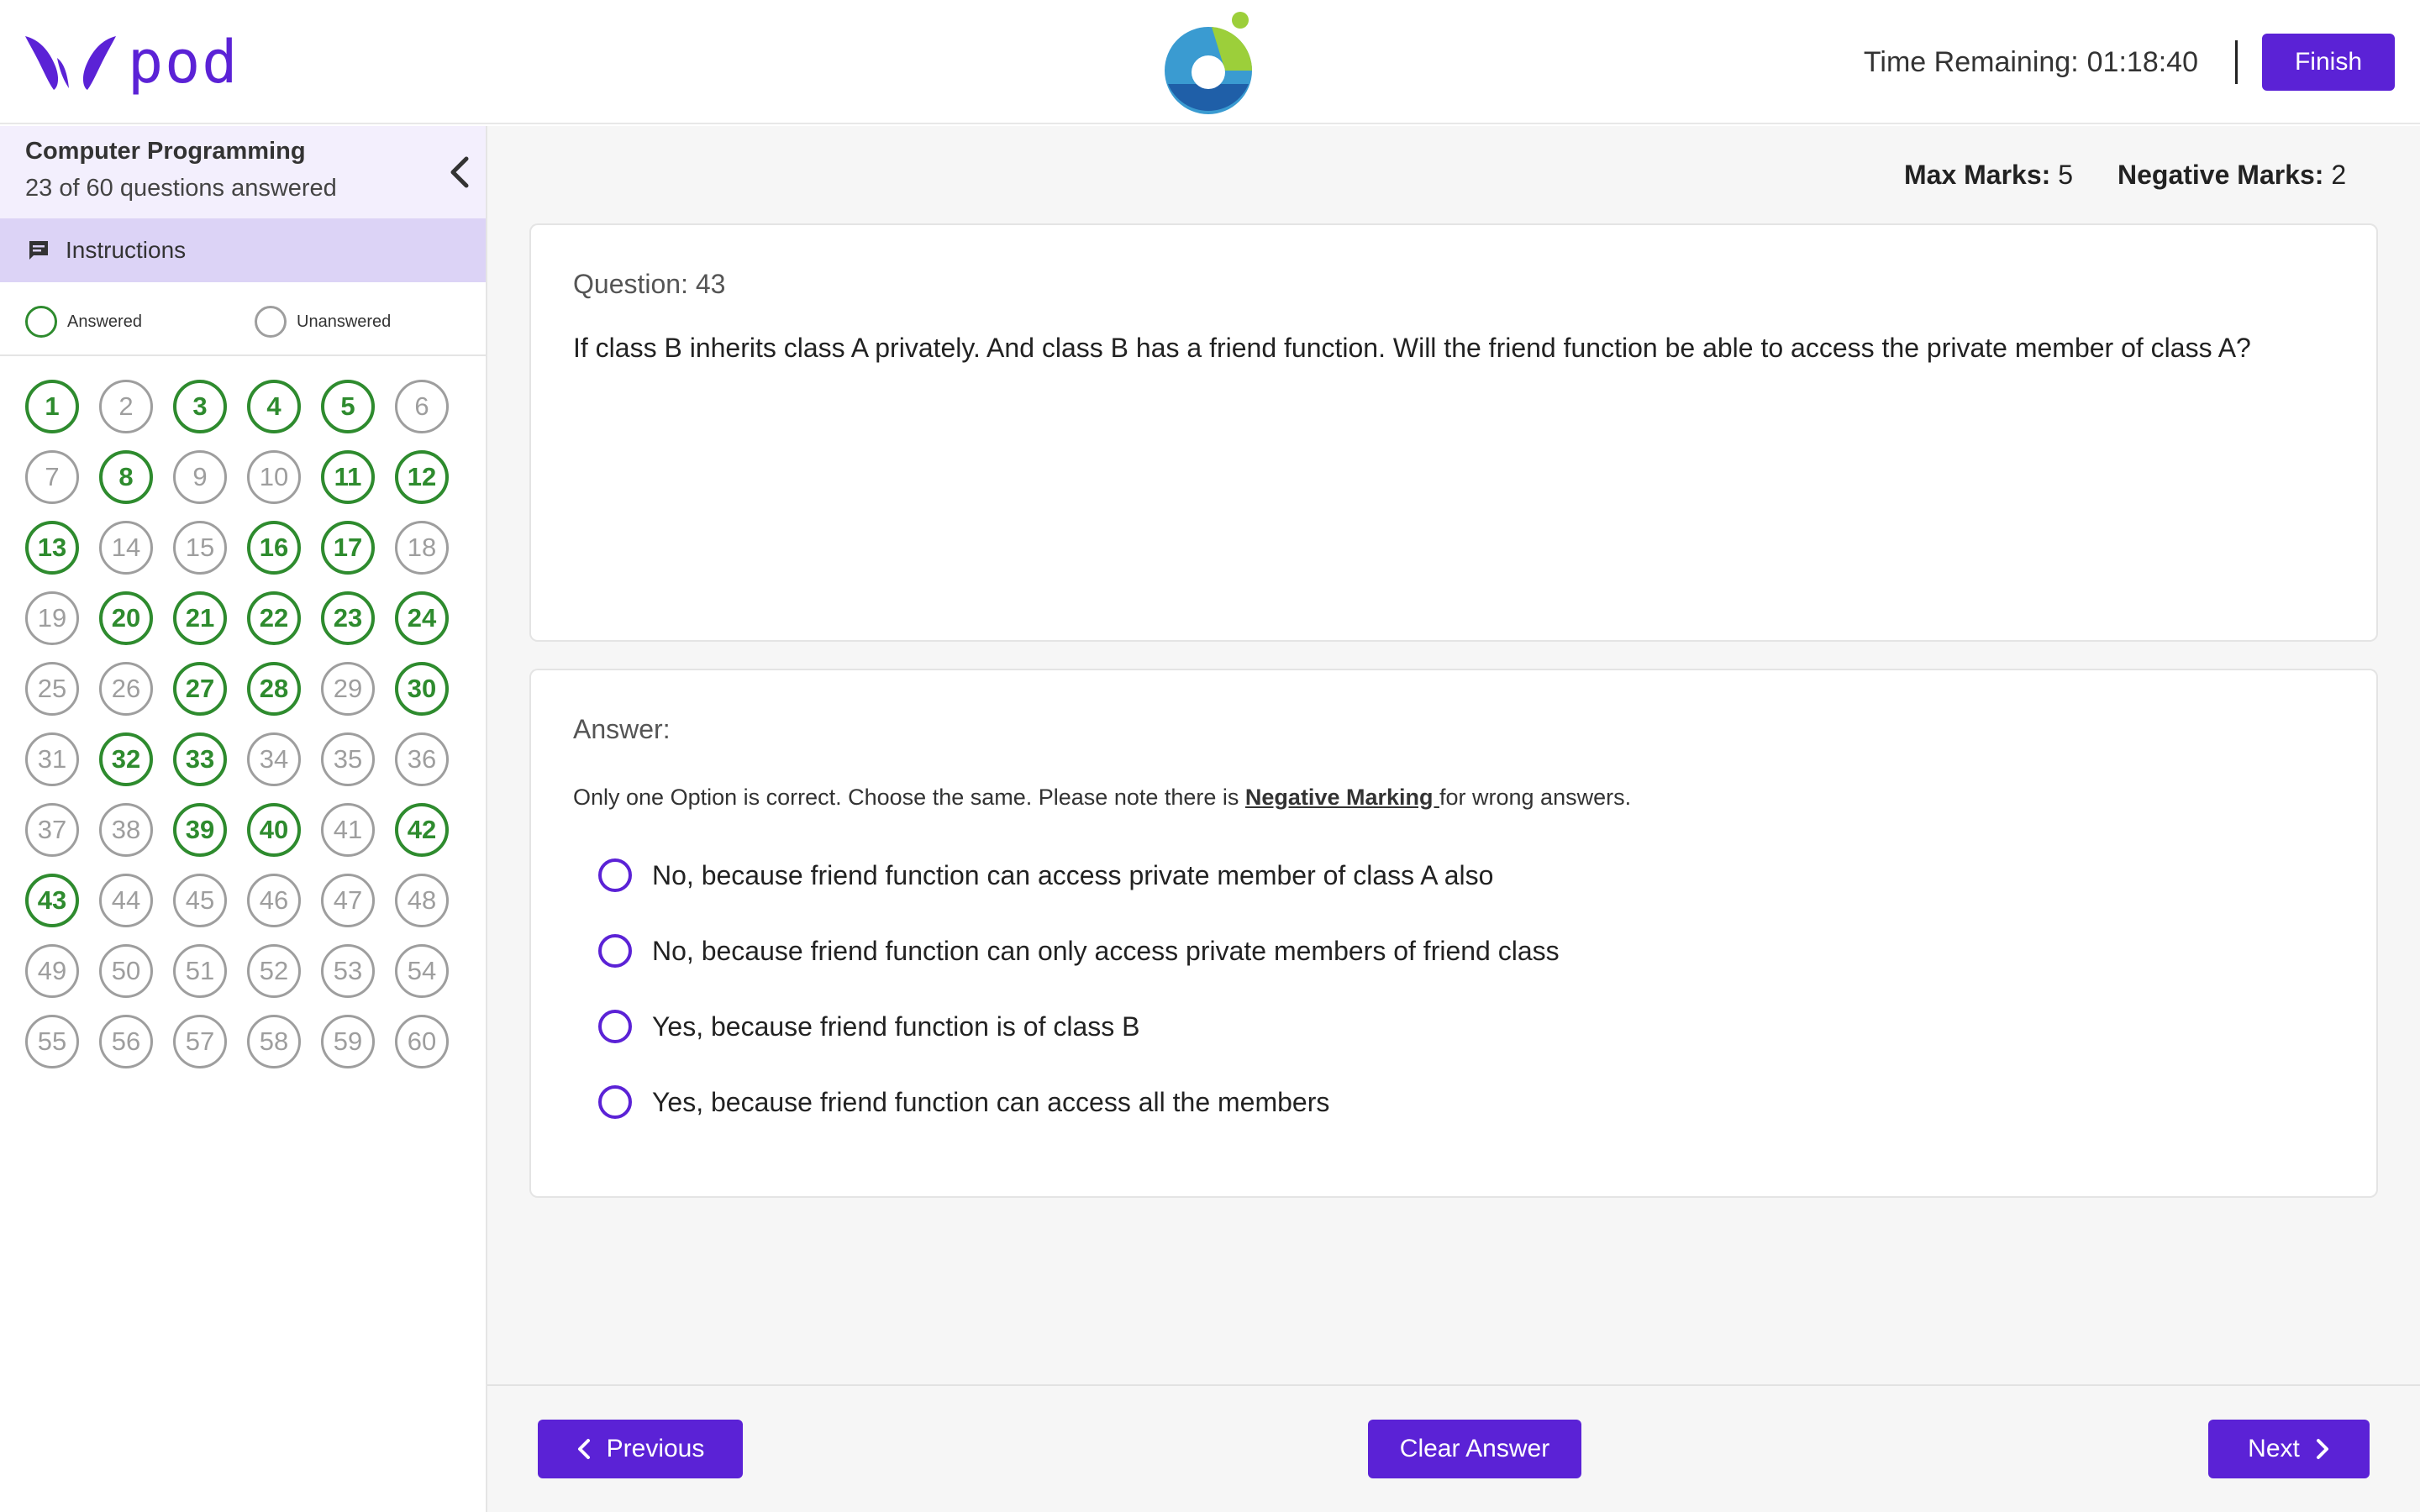 Image resolution: width=2420 pixels, height=1512 pixels. I want to click on negative-marks: Negative Marks: 2, so click(2232, 175).